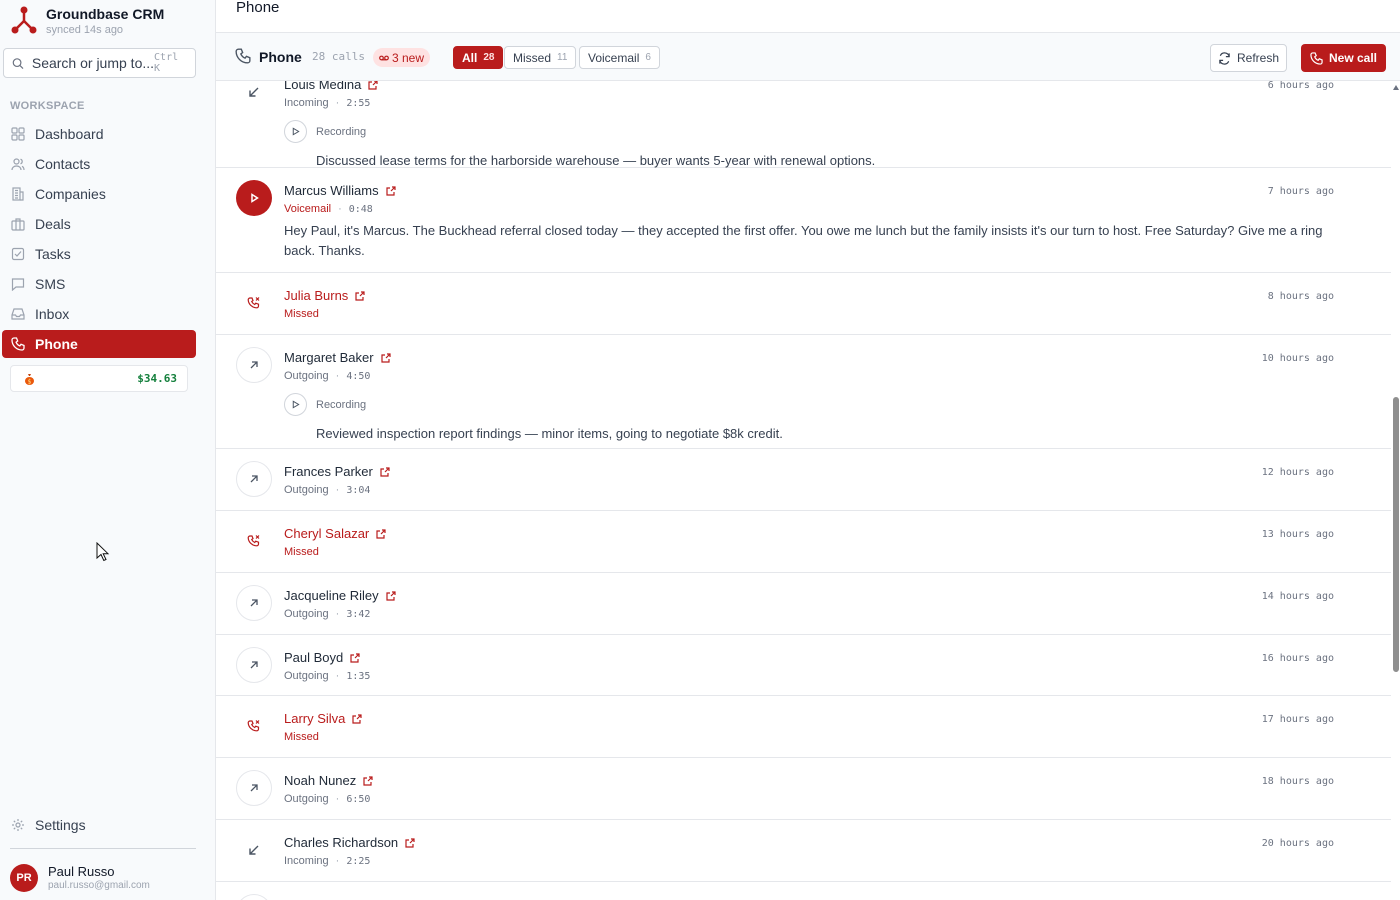  What do you see at coordinates (99, 378) in the screenshot?
I see `wallet-balance: $ $34.63` at bounding box center [99, 378].